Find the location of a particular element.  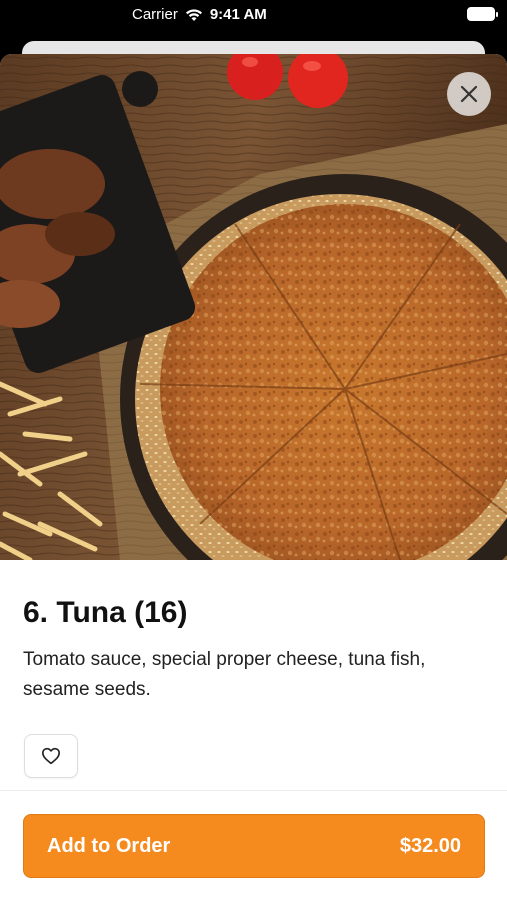

close-button is located at coordinates (469, 94).